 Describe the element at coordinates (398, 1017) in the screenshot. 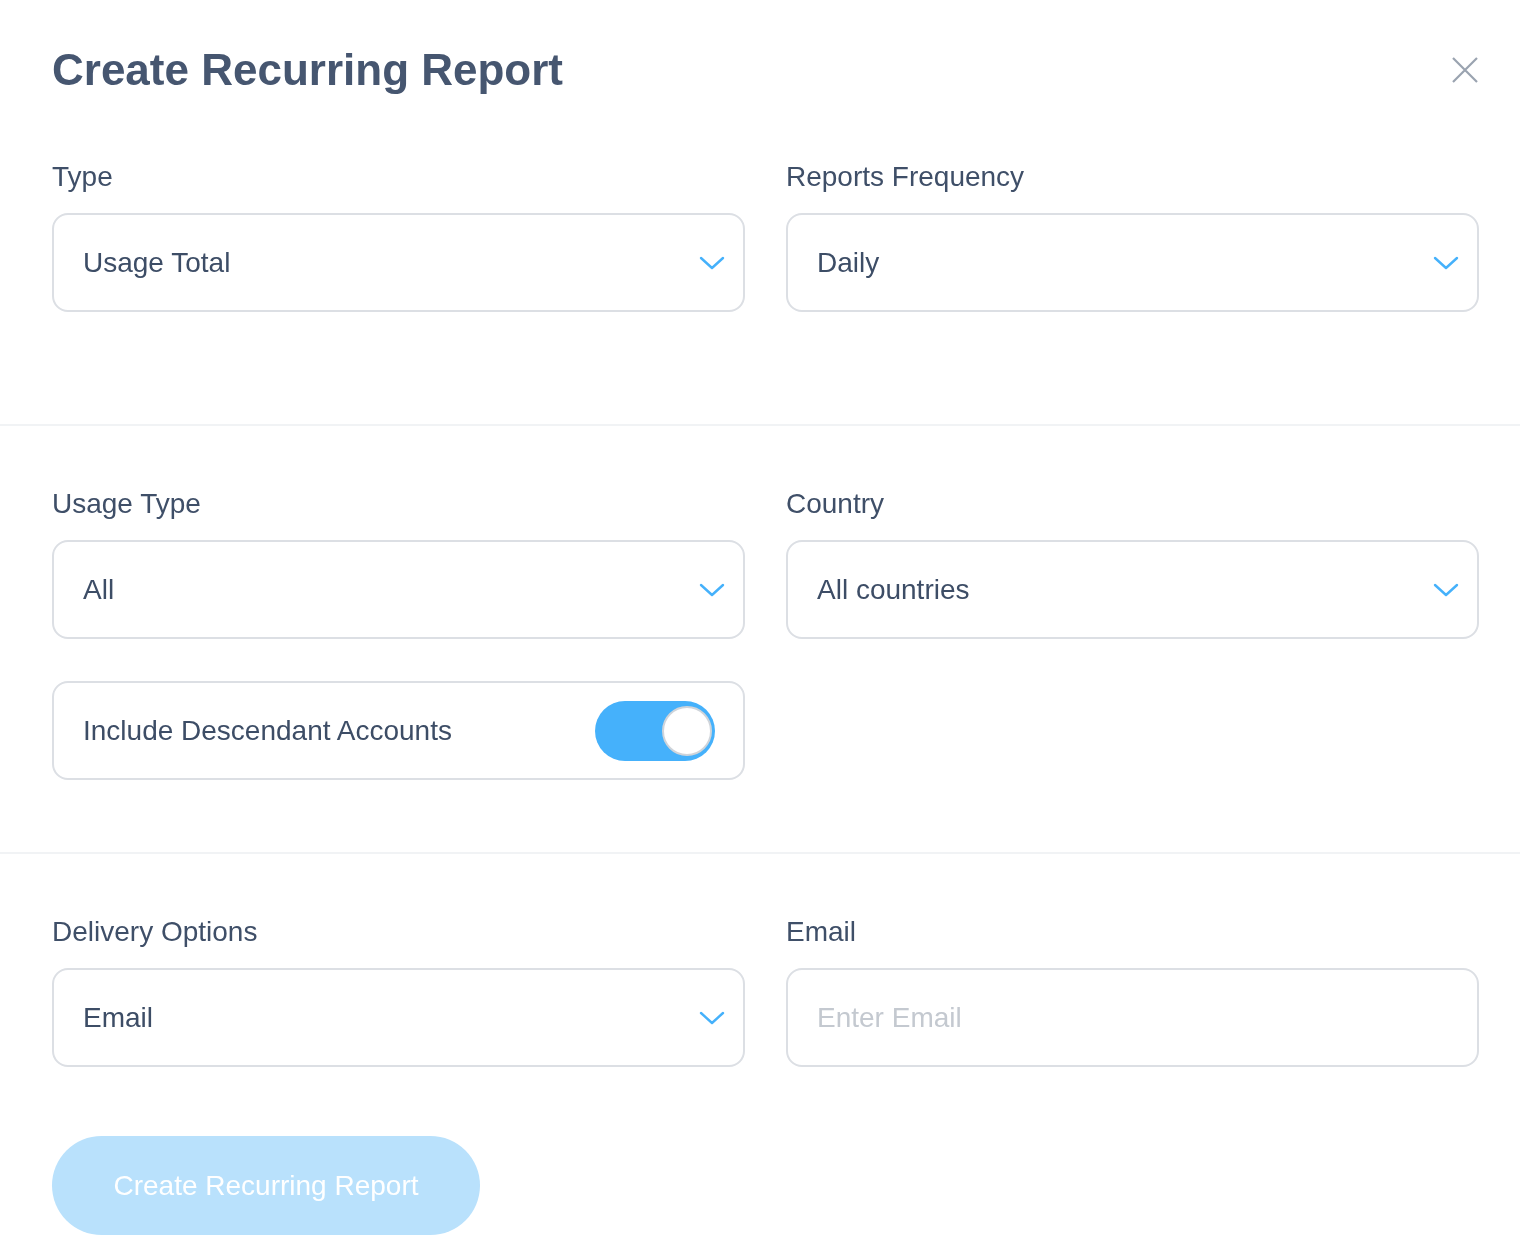

I see `dropdown: Email` at that location.